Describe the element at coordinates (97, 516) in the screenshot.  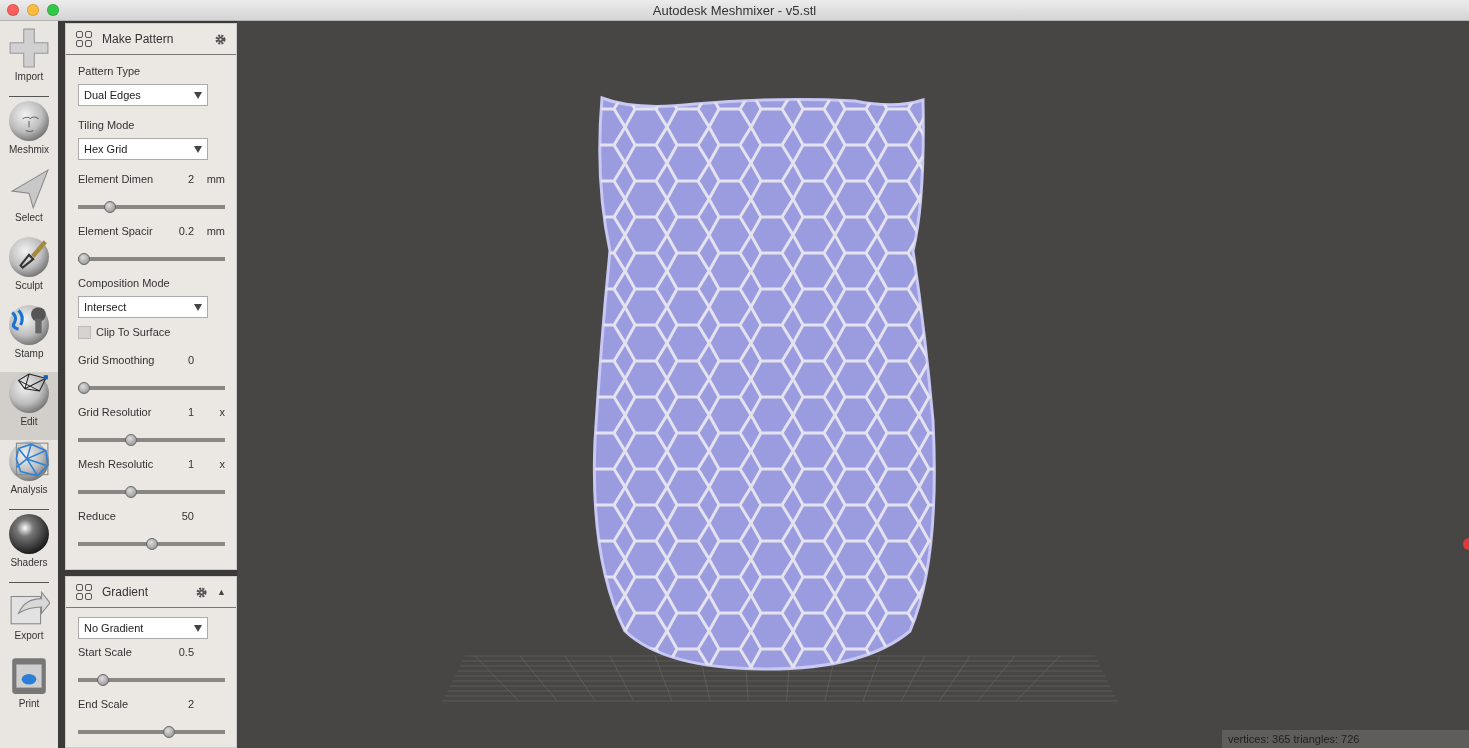
I see `slider-label: Reduce` at that location.